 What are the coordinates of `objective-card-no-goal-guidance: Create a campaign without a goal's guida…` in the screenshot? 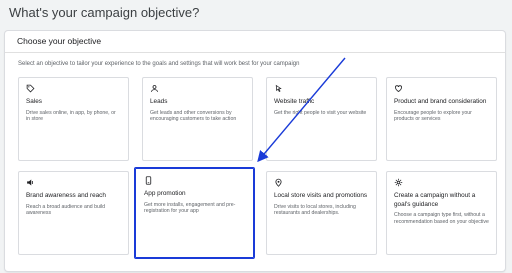 It's located at (441, 213).